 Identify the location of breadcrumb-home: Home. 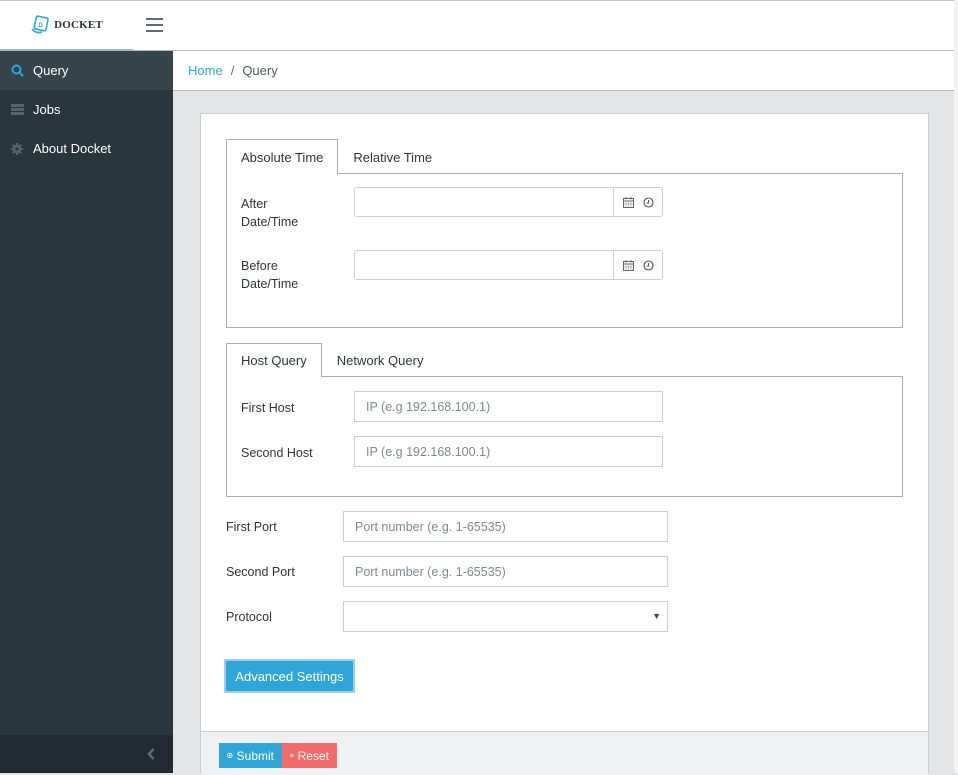
(205, 70).